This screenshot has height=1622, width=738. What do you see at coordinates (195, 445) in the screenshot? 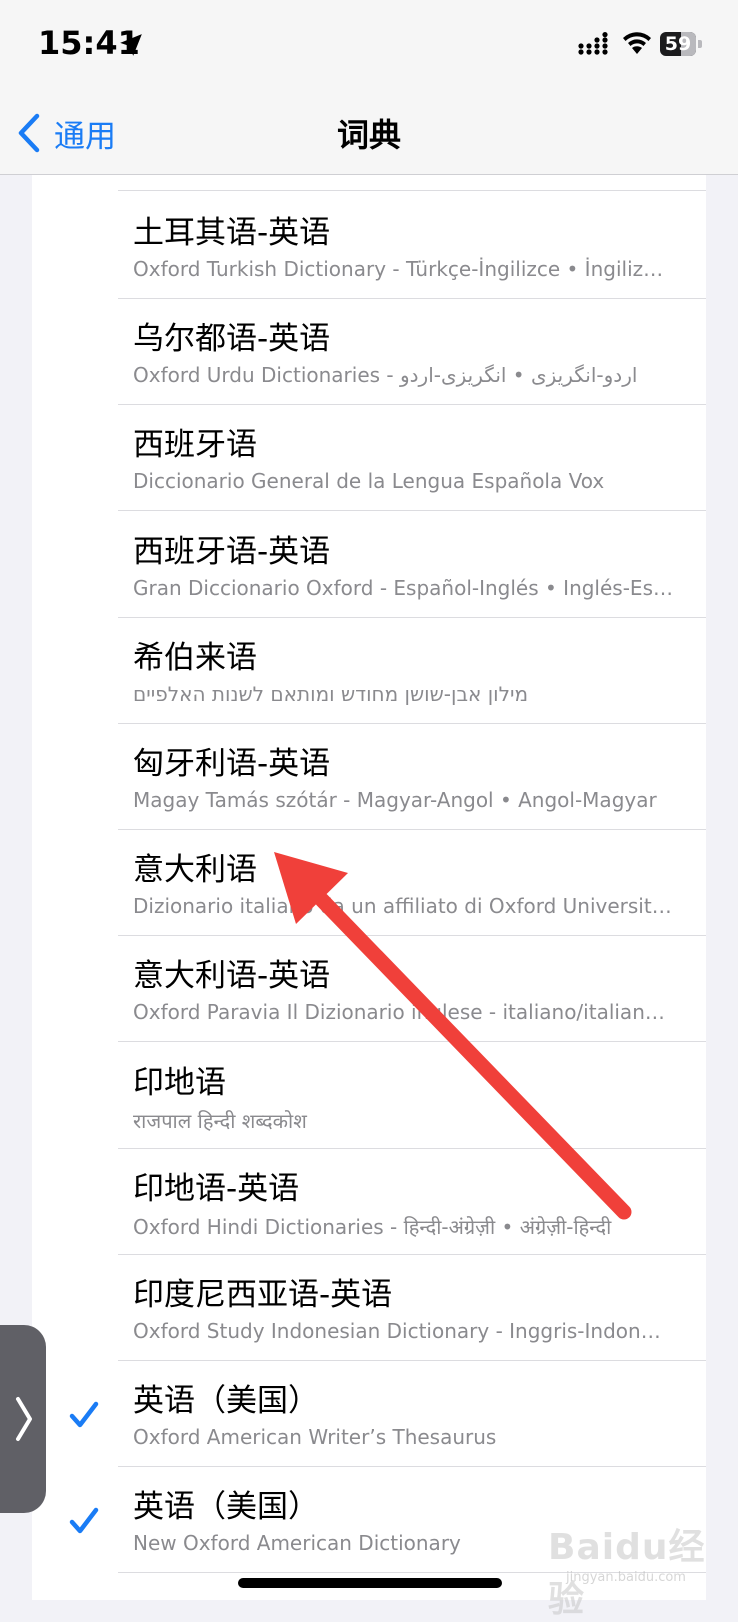
I see `dictionary-title: 西班牙语` at bounding box center [195, 445].